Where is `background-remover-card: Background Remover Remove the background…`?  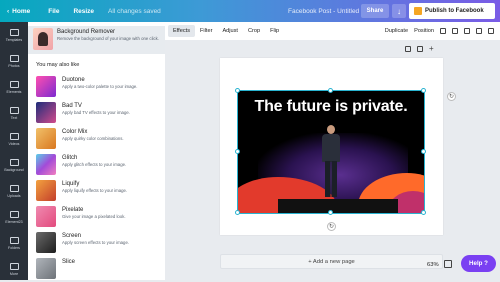
background-remover-card: Background Remover Remove the background… is located at coordinates (96, 40).